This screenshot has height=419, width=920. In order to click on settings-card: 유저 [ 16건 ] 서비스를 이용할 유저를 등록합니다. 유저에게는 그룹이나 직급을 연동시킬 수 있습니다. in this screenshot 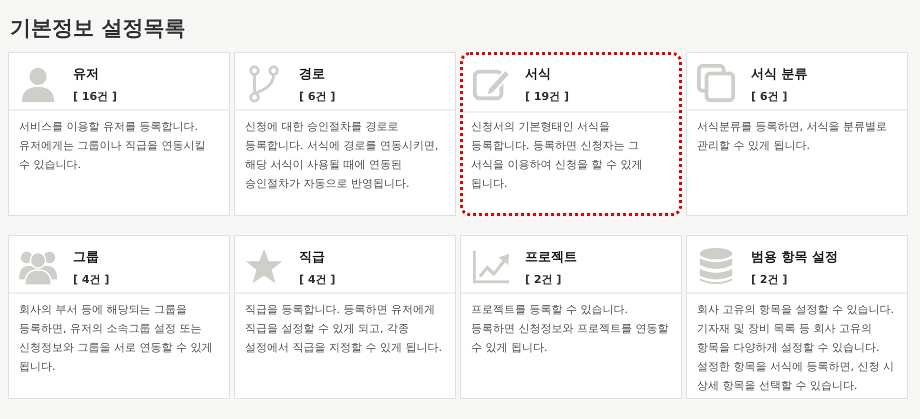, I will do `click(119, 134)`.